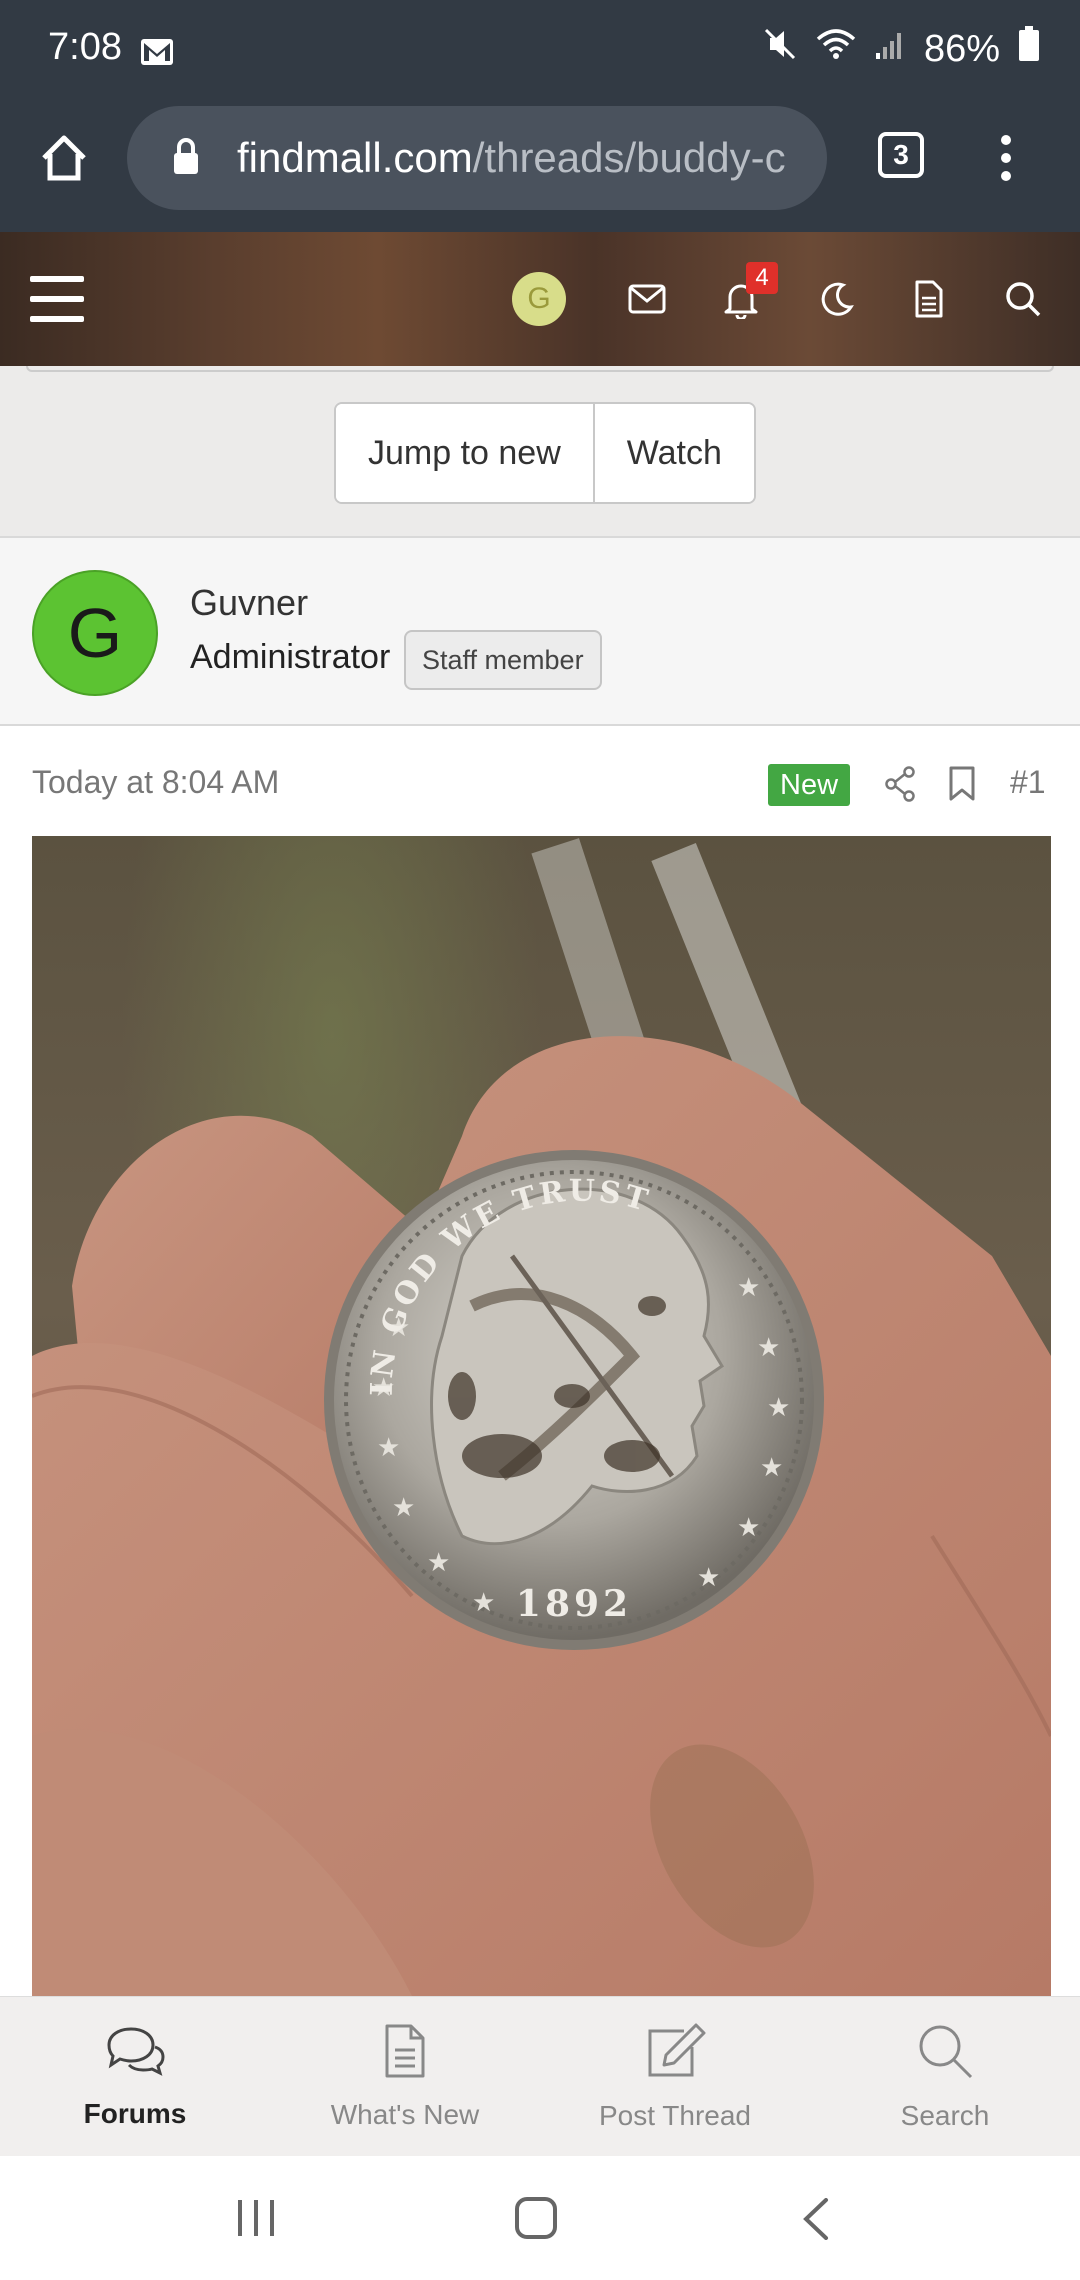 This screenshot has height=2280, width=1080. I want to click on home-nav-icon, so click(536, 2220).